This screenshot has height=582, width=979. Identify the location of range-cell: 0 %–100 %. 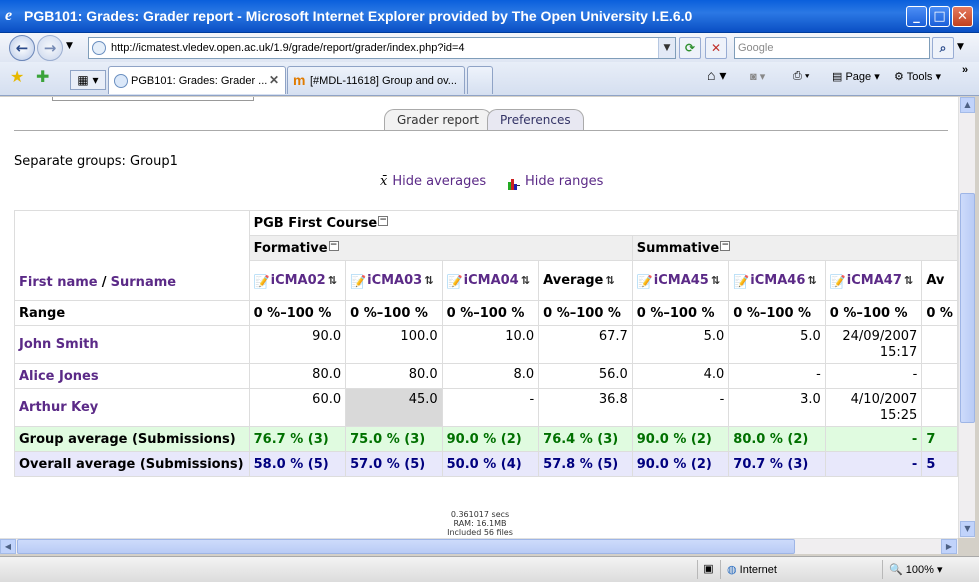
(585, 313).